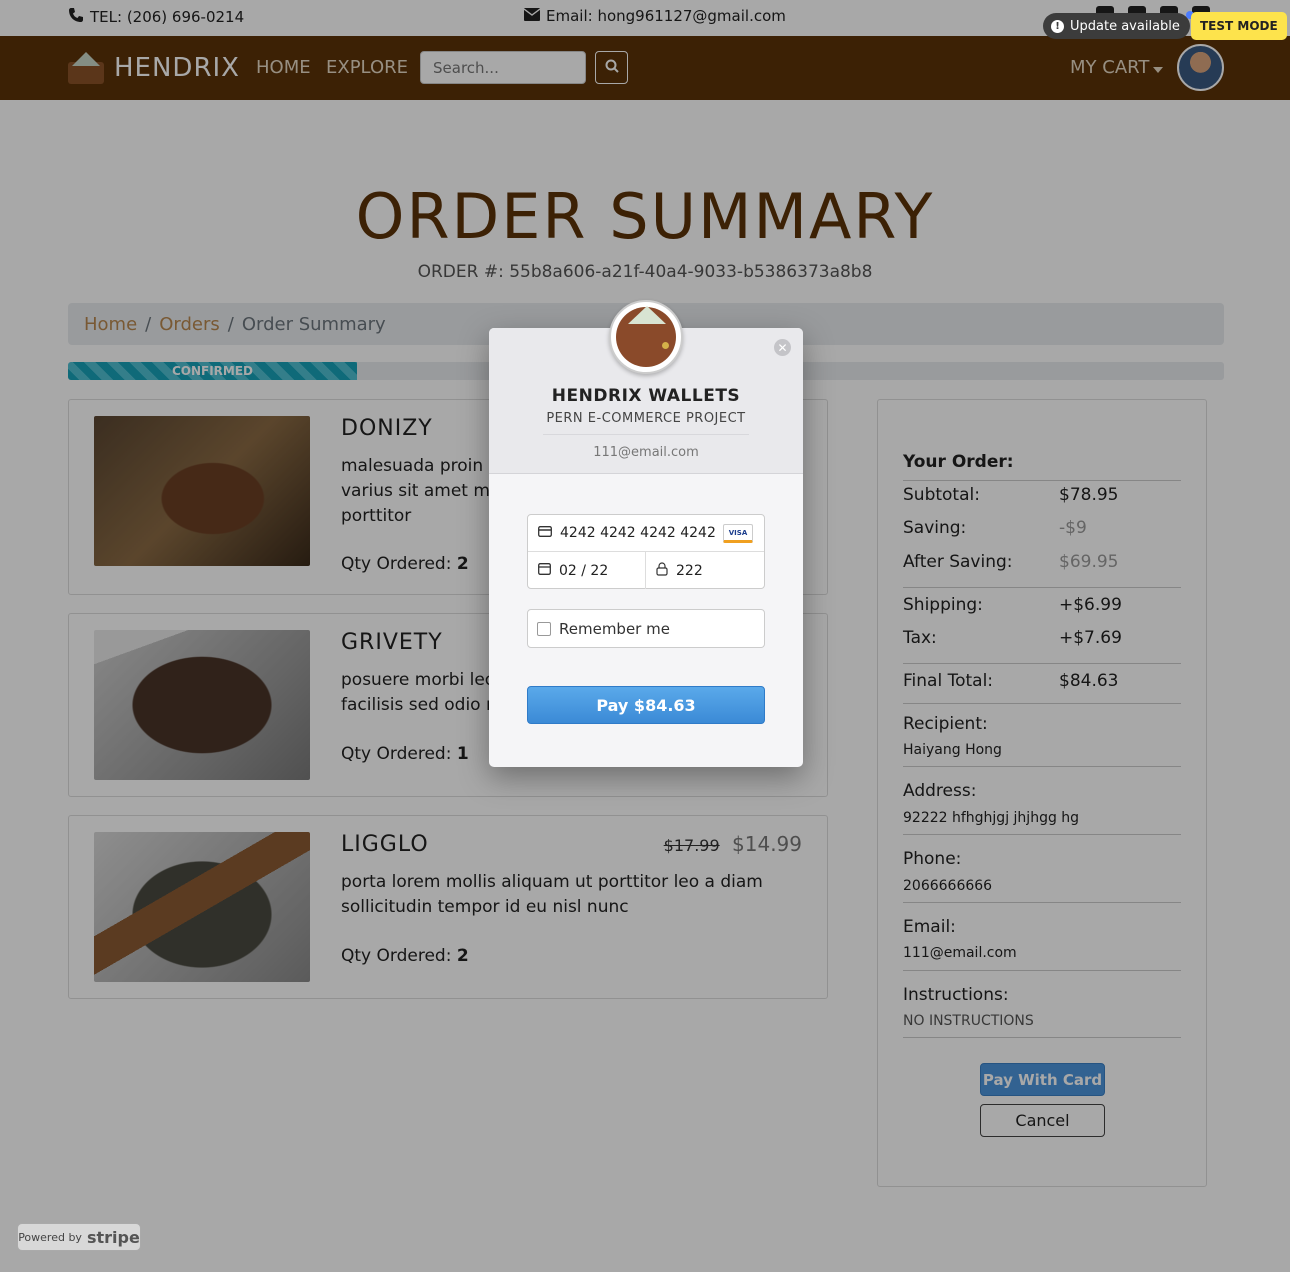 This screenshot has height=1272, width=1290. I want to click on card-cvc-field: 222, so click(705, 570).